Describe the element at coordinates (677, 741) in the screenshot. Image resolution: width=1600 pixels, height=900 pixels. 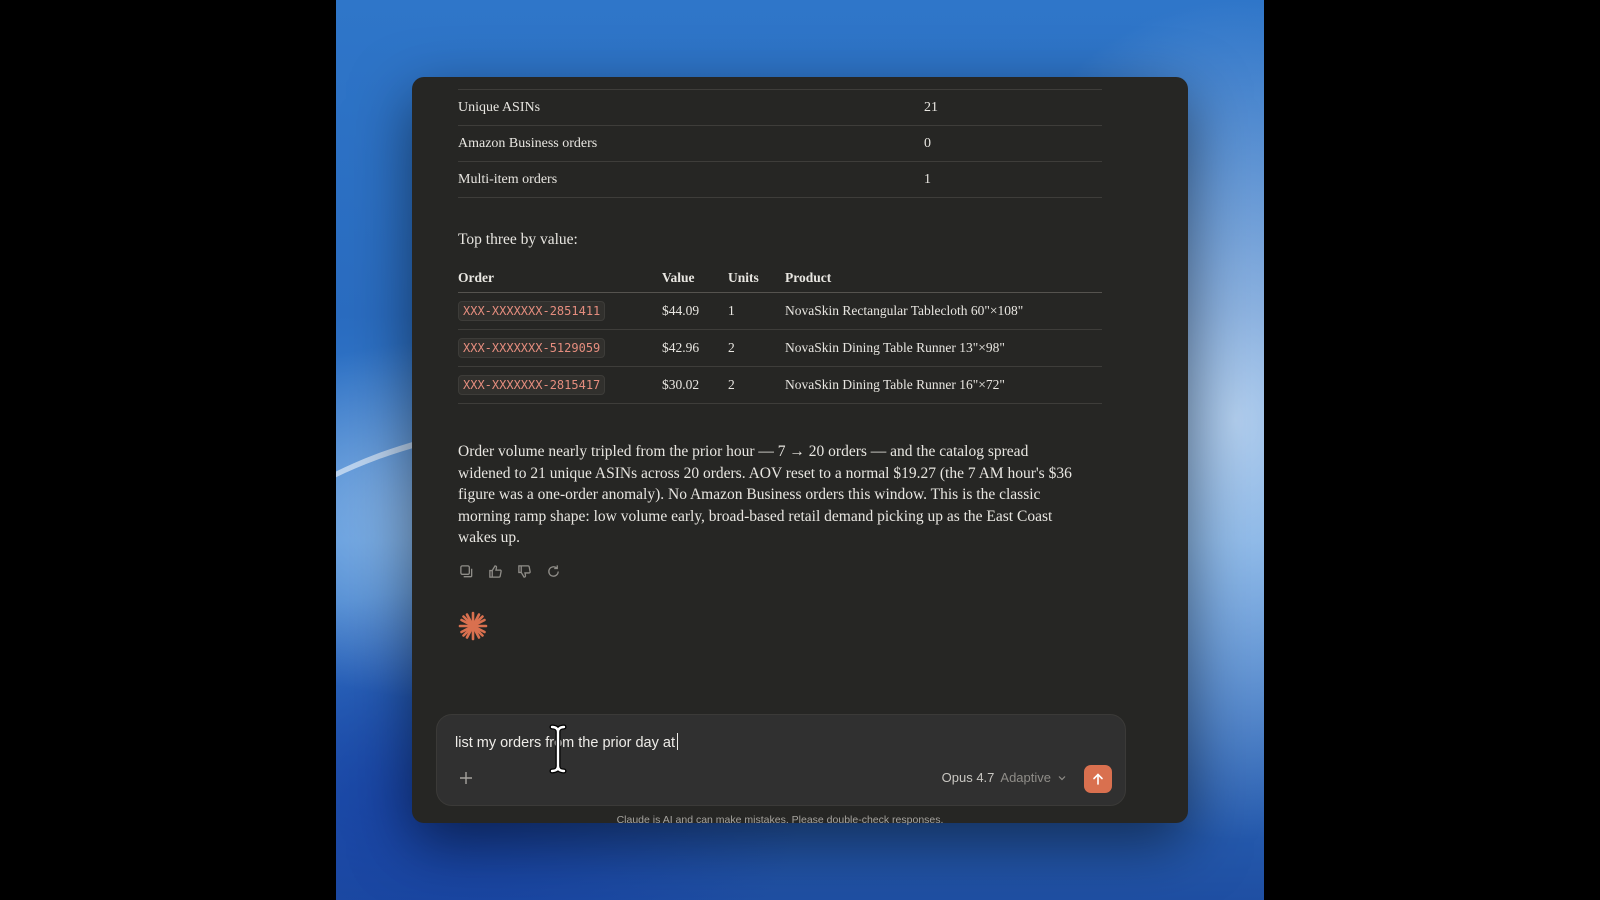
I see `text-caret` at that location.